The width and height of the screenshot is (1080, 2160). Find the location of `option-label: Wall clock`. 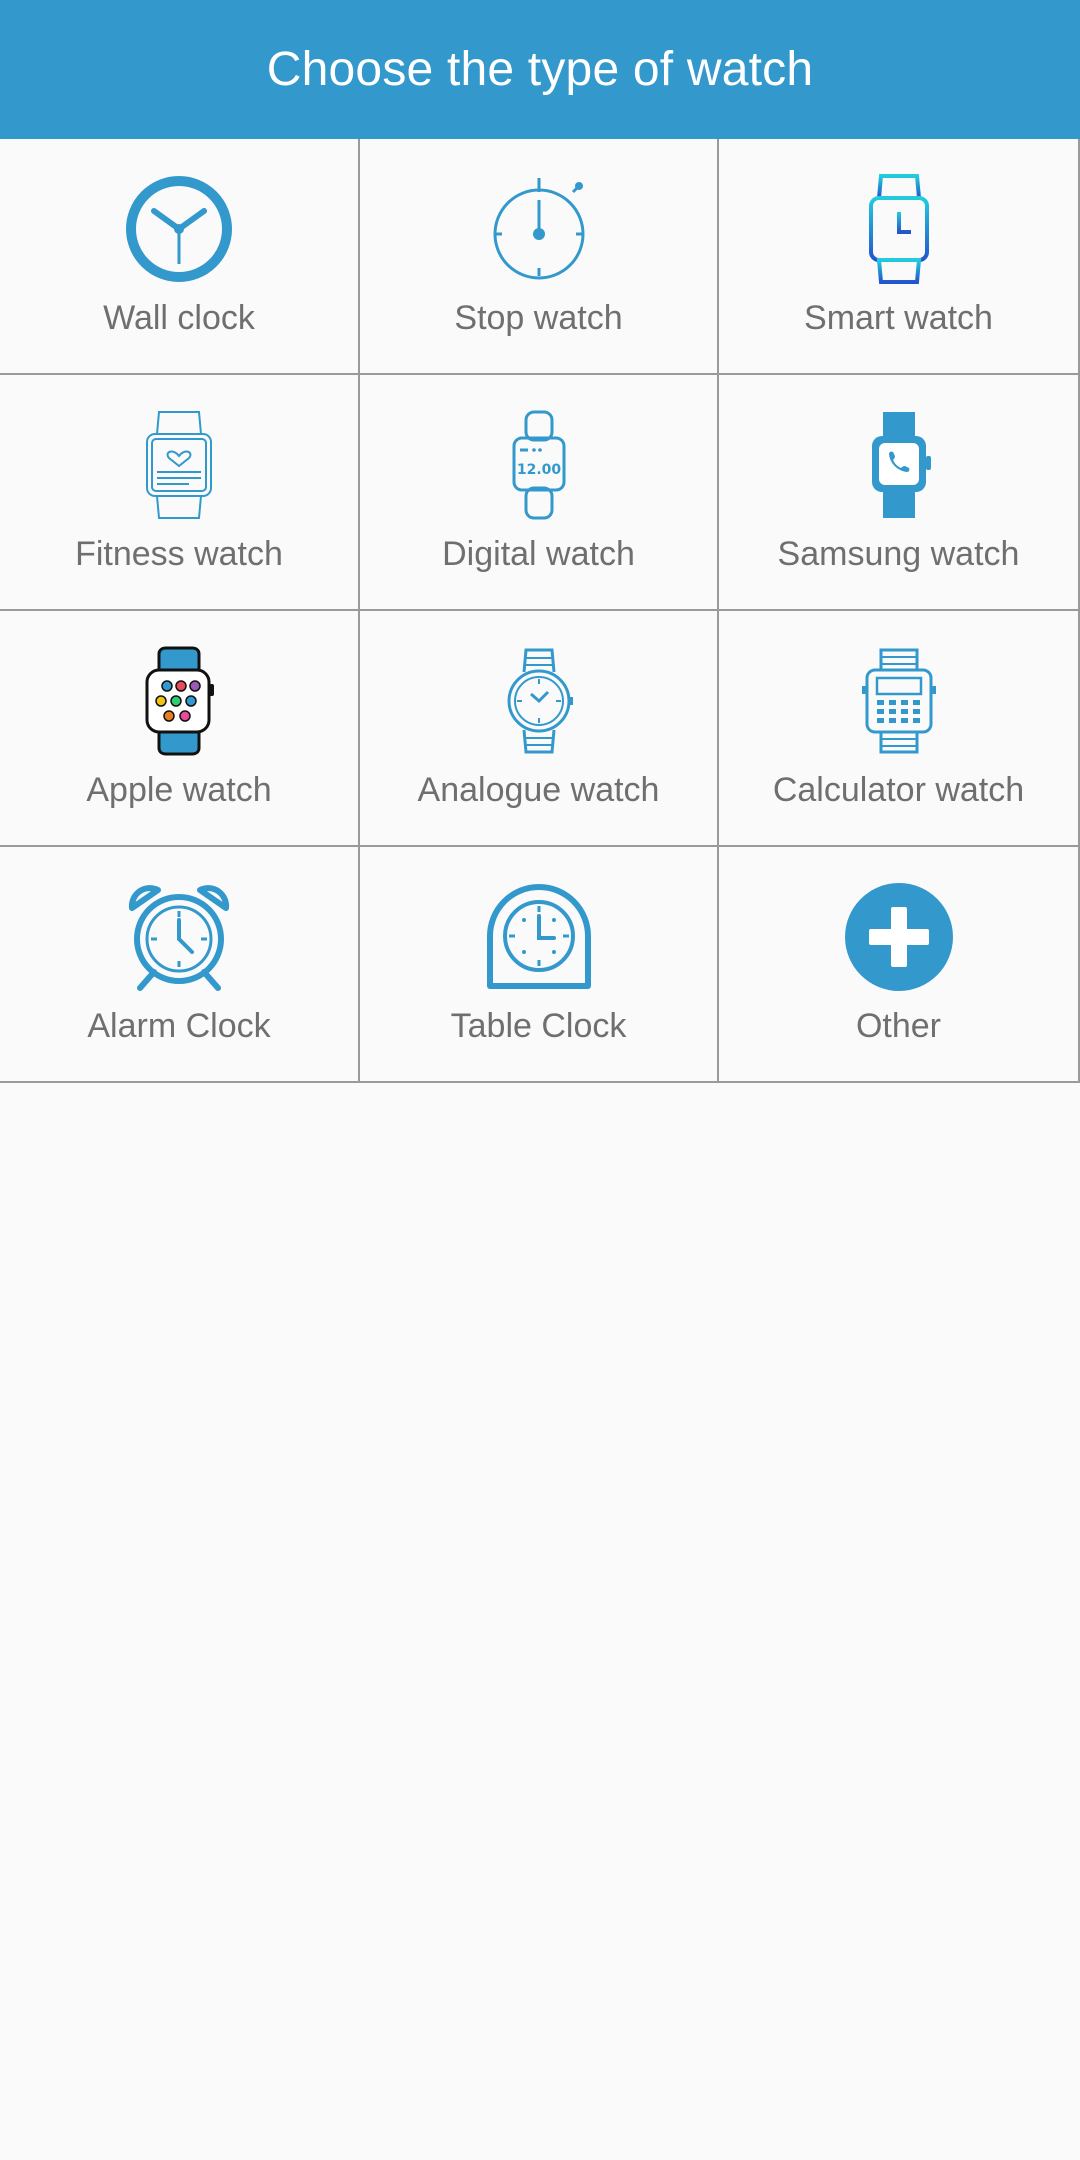

option-label: Wall clock is located at coordinates (179, 318).